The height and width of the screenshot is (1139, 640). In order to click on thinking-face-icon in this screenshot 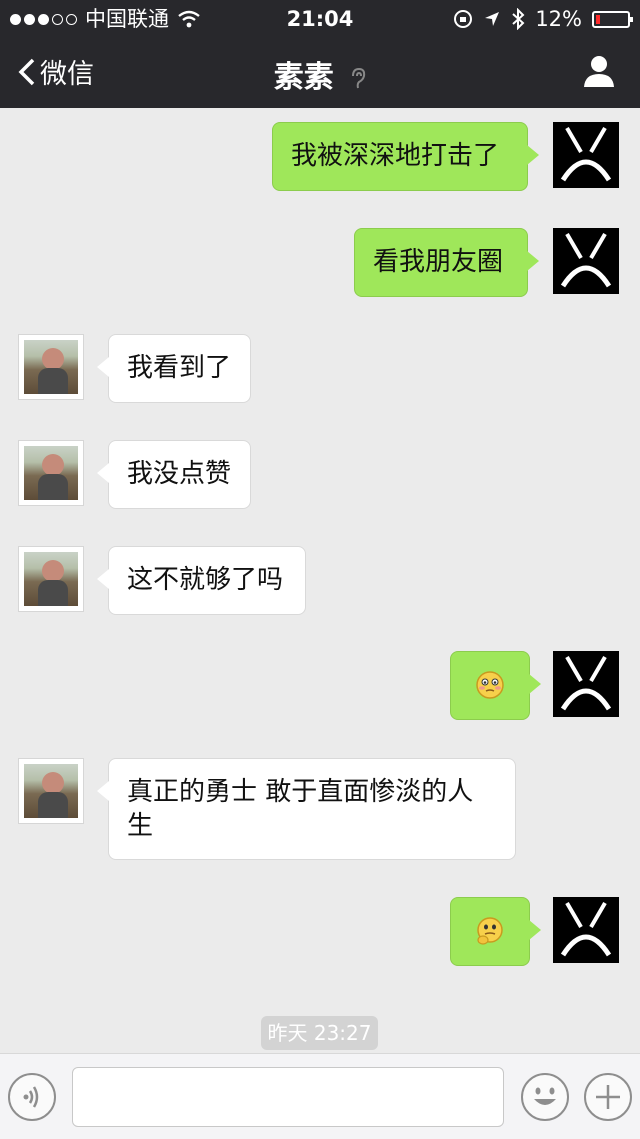, I will do `click(490, 931)`.